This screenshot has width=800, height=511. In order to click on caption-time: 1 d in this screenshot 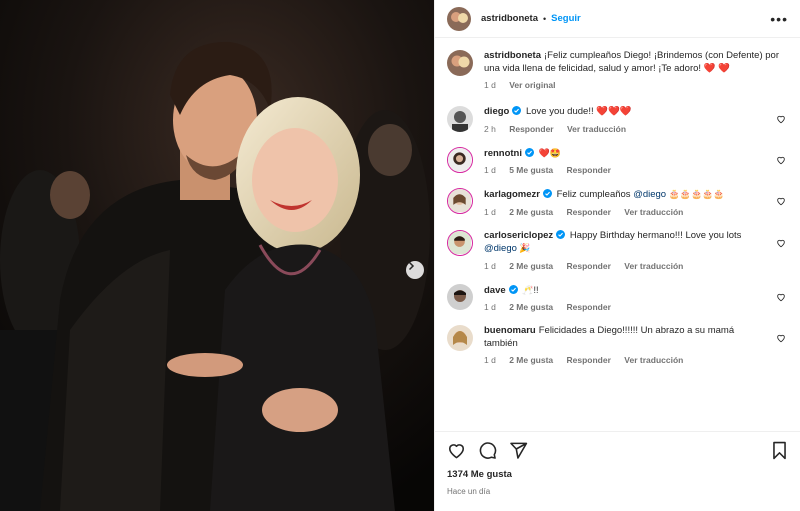, I will do `click(490, 85)`.